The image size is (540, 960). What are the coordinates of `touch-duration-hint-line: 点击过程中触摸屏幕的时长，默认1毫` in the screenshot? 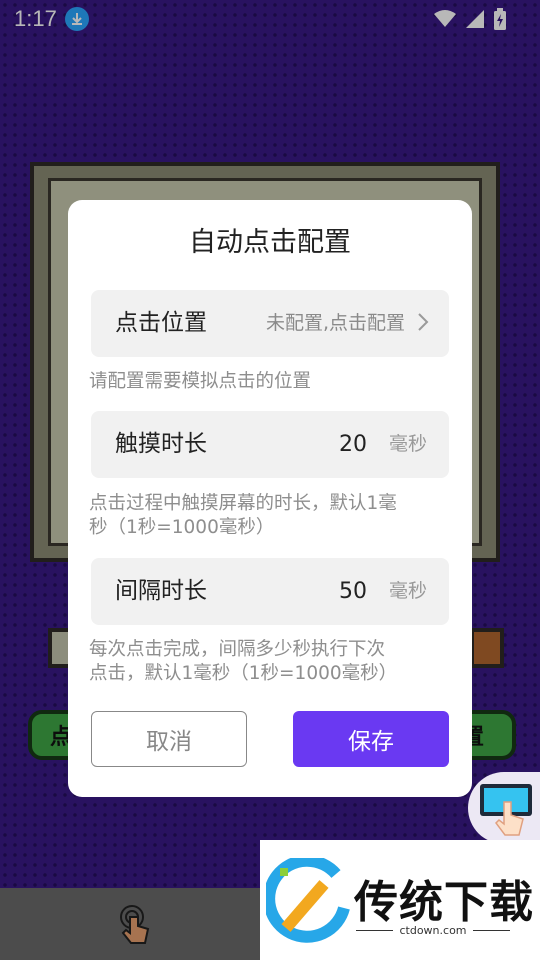 It's located at (243, 503).